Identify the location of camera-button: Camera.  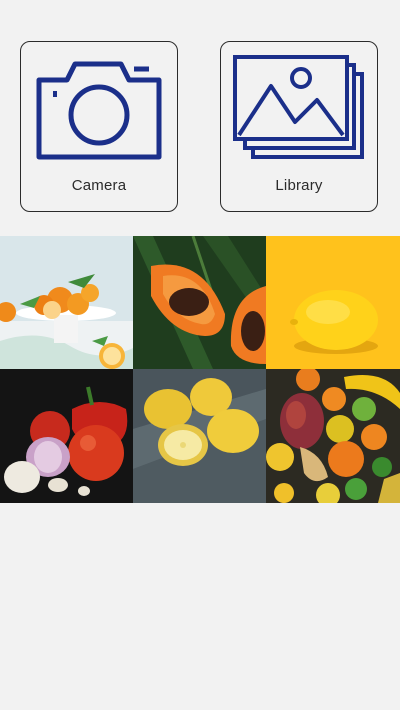
(99, 126).